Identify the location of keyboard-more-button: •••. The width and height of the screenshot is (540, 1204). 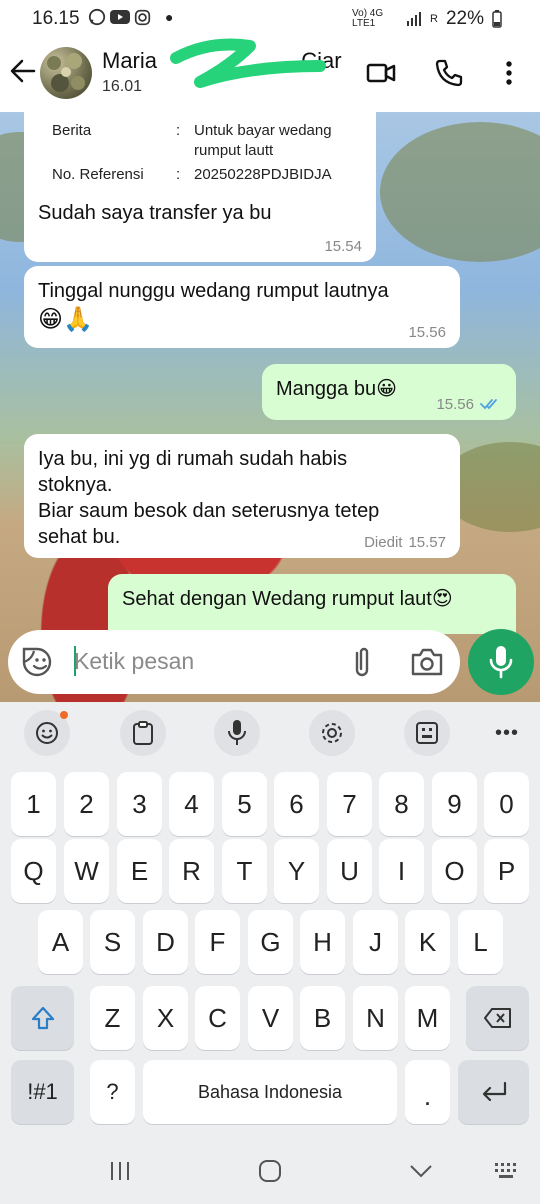
(507, 733).